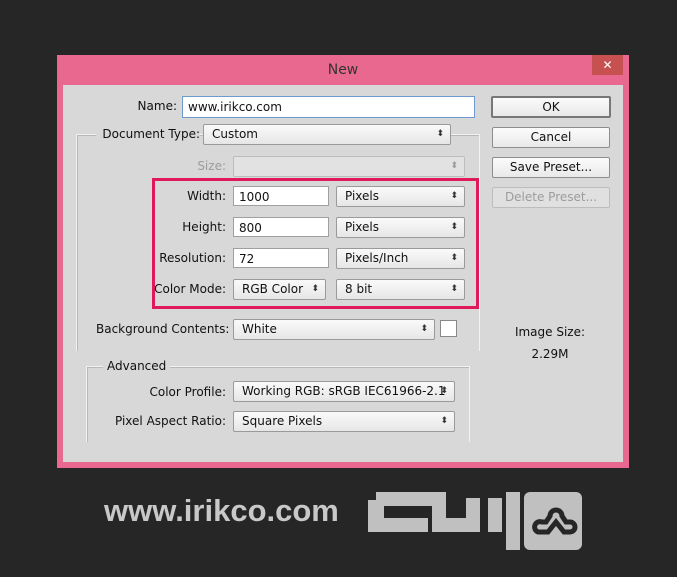 Image resolution: width=677 pixels, height=577 pixels. I want to click on bitdepth-select: 8 bit ⬍, so click(400, 289).